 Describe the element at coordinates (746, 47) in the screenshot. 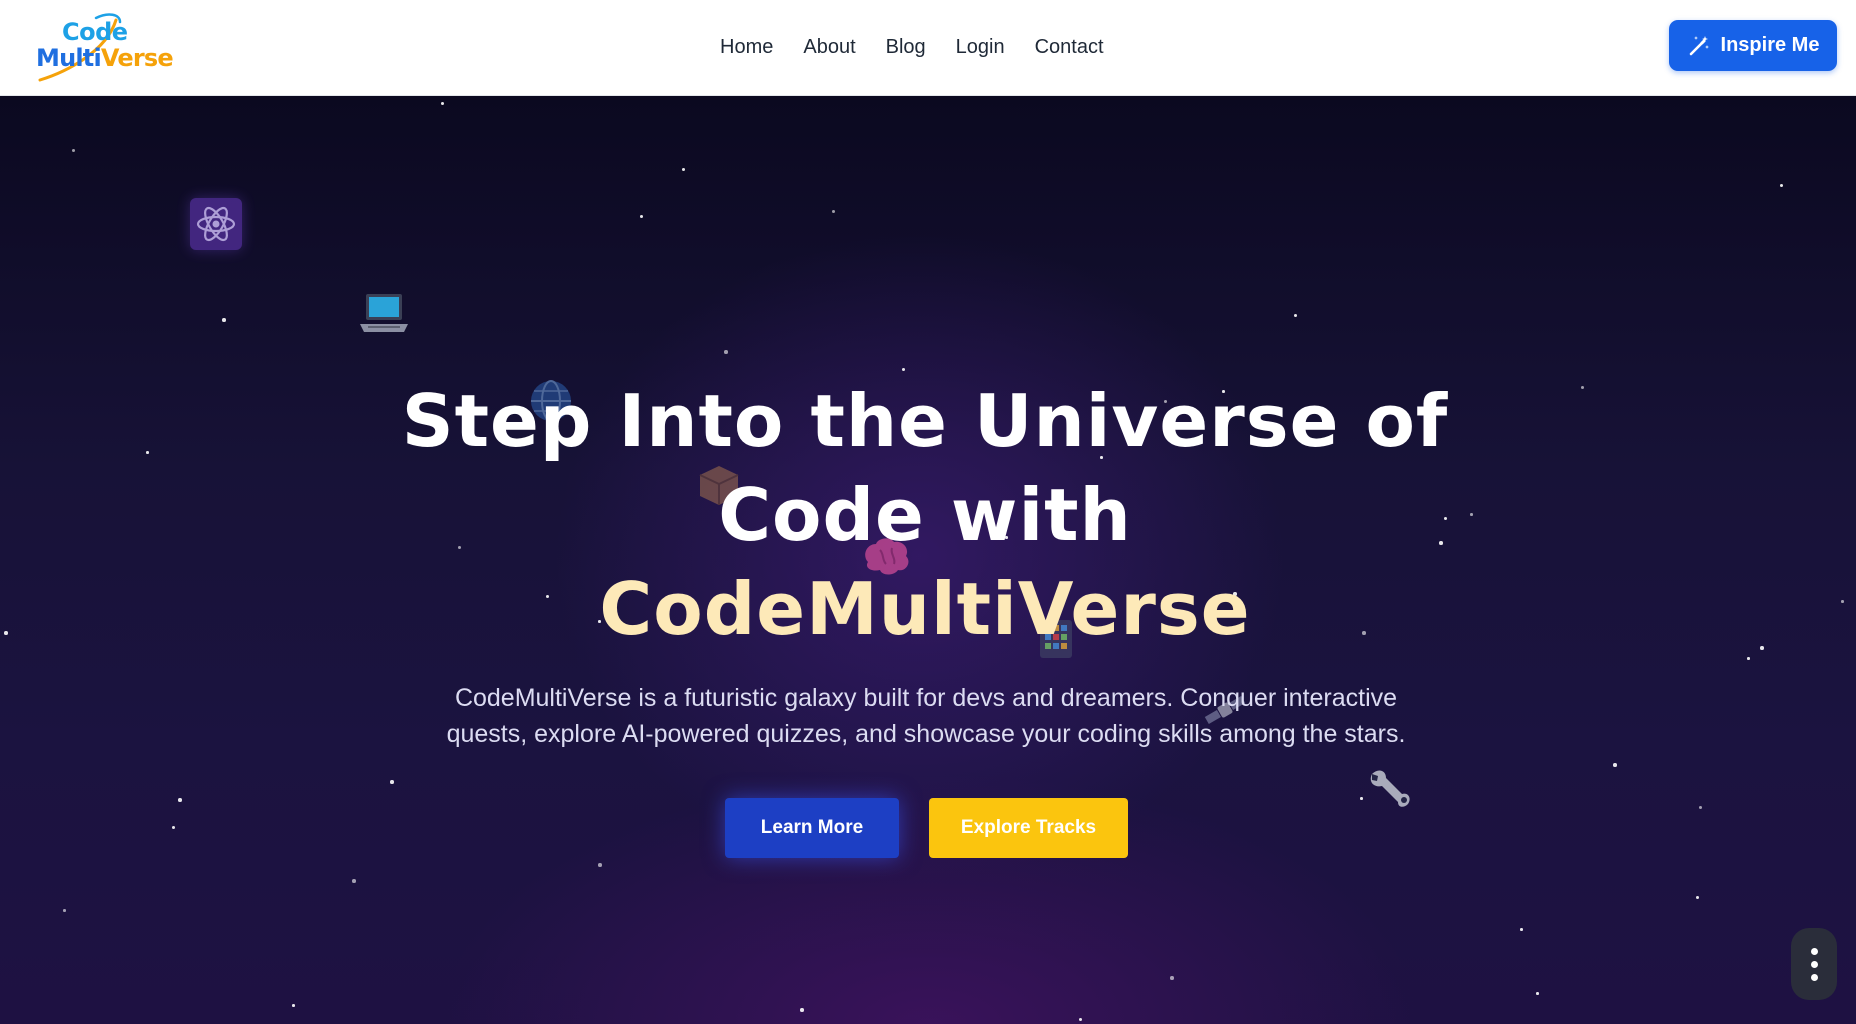

I see `nav-home: Home` at that location.